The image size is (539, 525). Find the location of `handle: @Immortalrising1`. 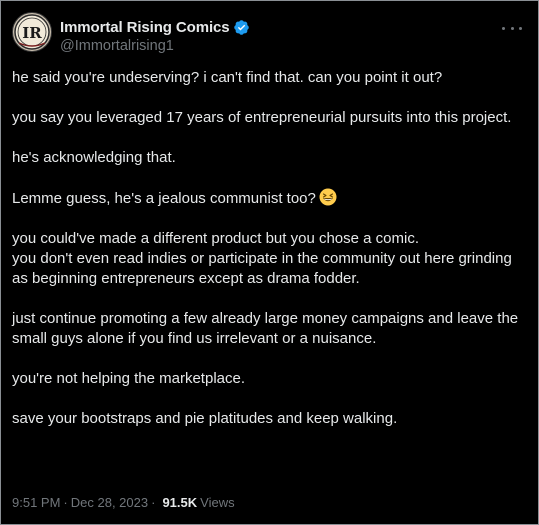

handle: @Immortalrising1 is located at coordinates (155, 46).